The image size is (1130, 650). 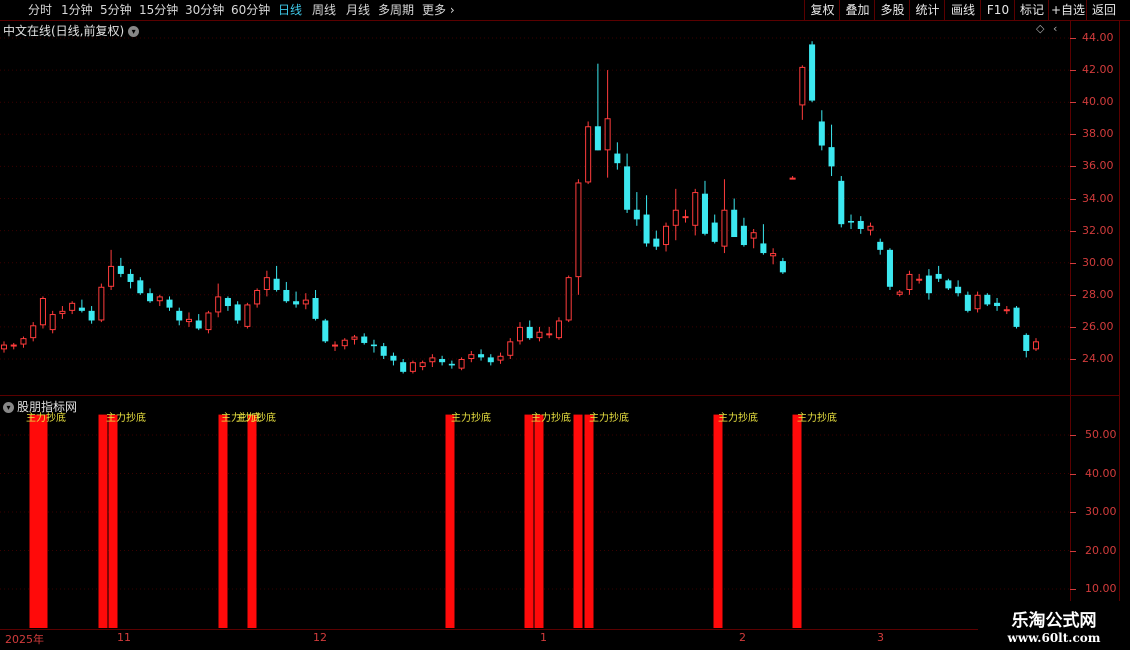 What do you see at coordinates (857, 10) in the screenshot?
I see `overlay-button: 叠加` at bounding box center [857, 10].